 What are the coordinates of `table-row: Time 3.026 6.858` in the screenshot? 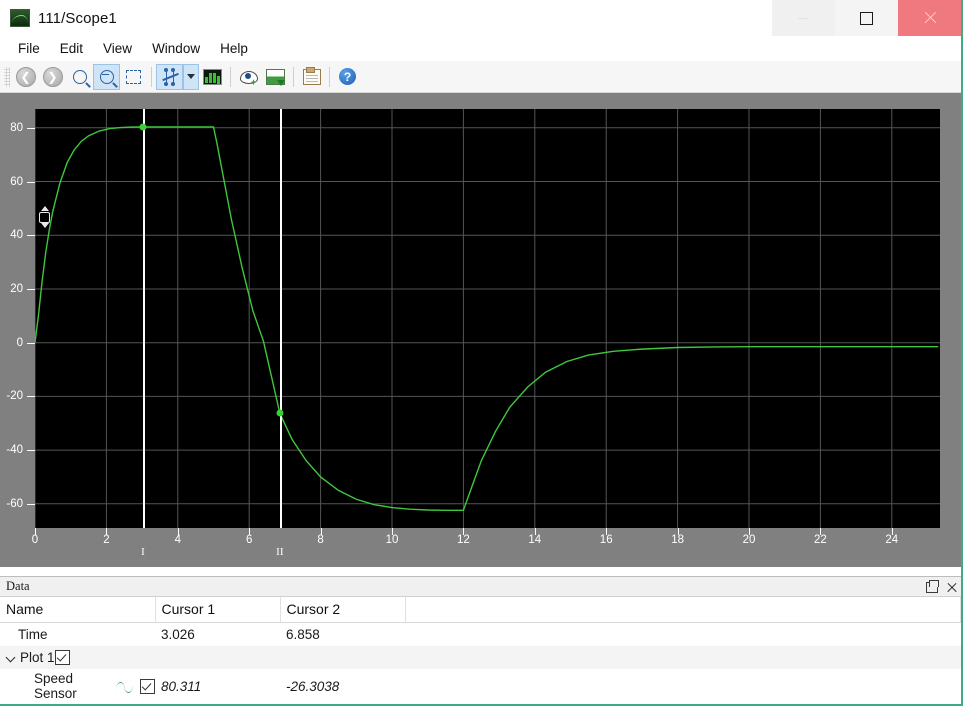 It's located at (480, 635).